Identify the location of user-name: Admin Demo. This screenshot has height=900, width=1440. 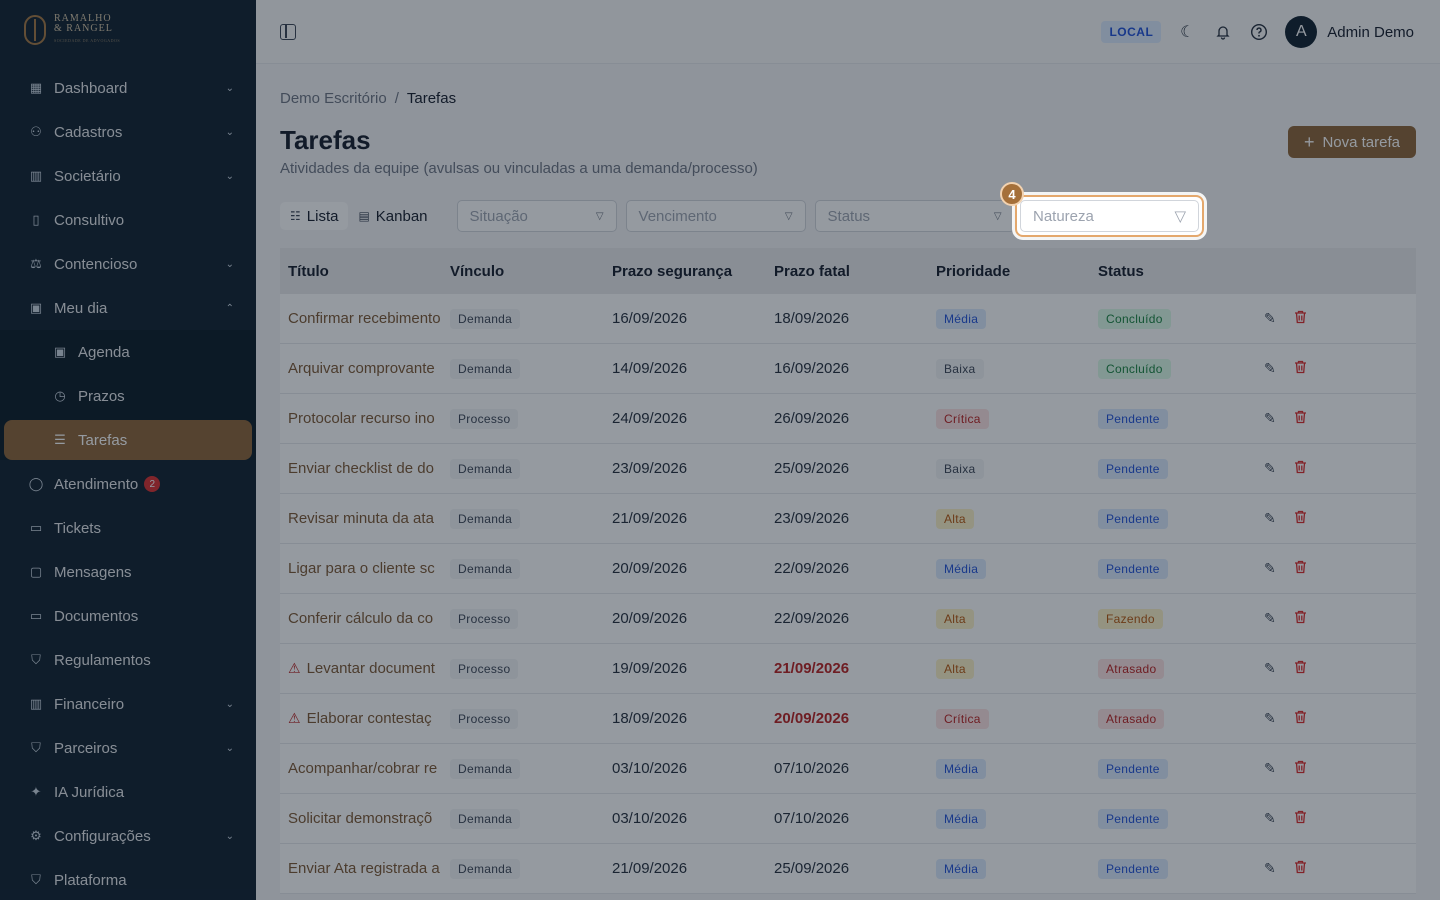
(1370, 32).